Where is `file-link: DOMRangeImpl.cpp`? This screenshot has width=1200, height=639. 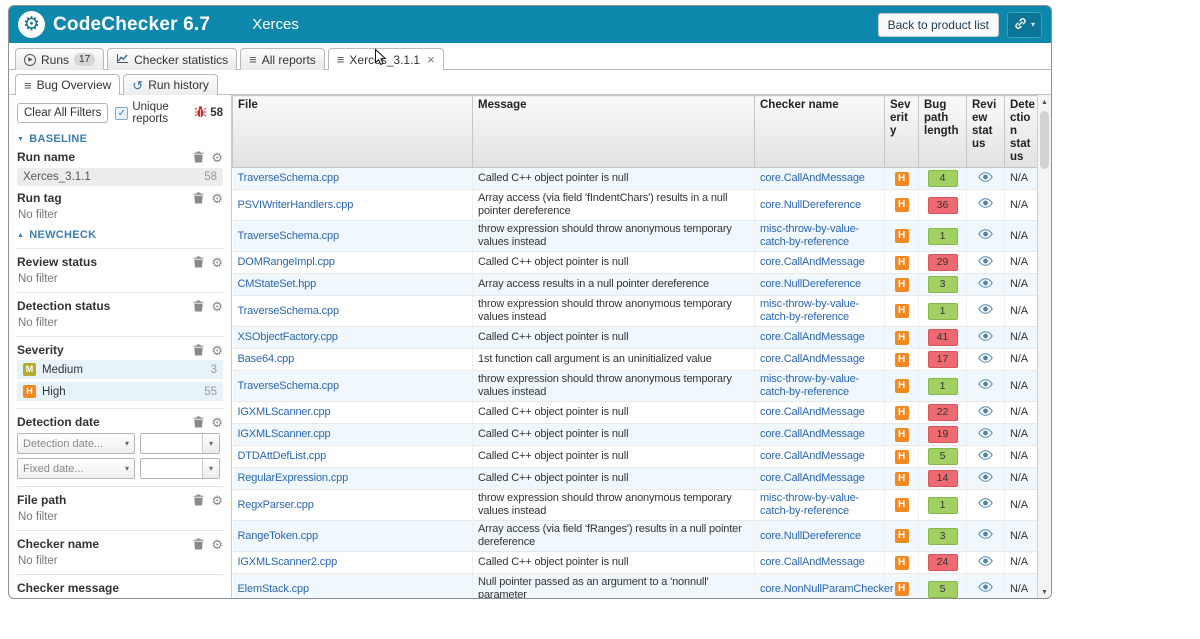
file-link: DOMRangeImpl.cpp is located at coordinates (286, 262).